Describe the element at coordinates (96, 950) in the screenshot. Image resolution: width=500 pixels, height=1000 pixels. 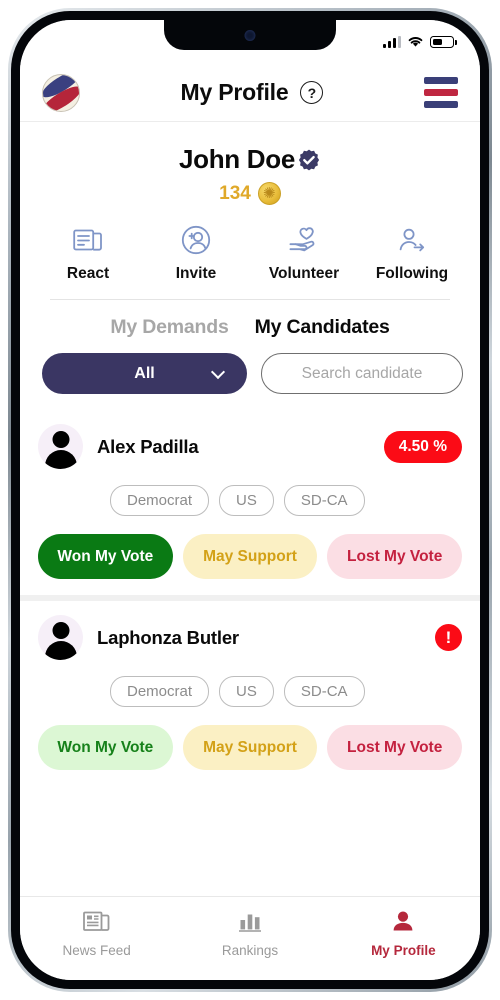
I see `nav-label: News Feed` at that location.